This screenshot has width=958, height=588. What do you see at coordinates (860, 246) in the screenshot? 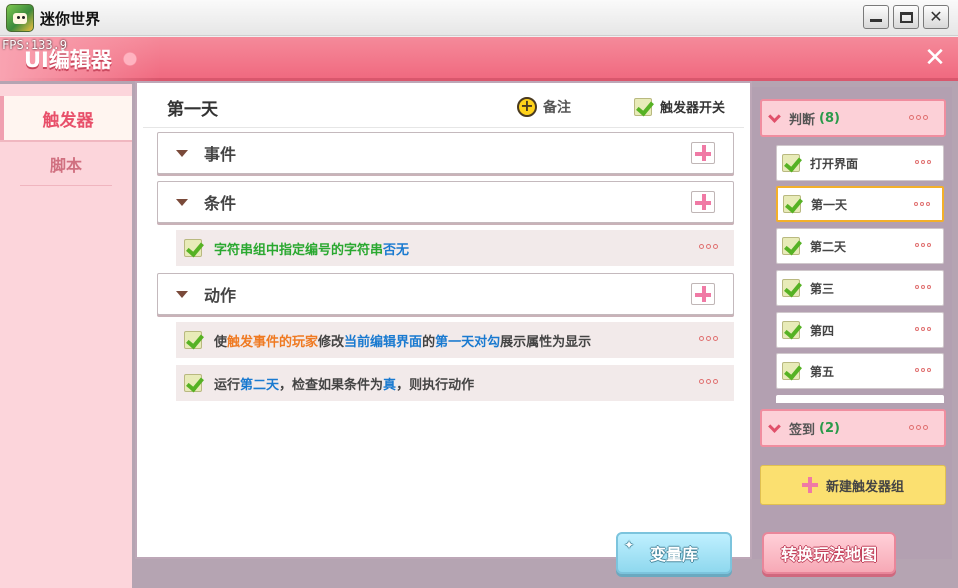
I see `trigger-item: 第二天` at bounding box center [860, 246].